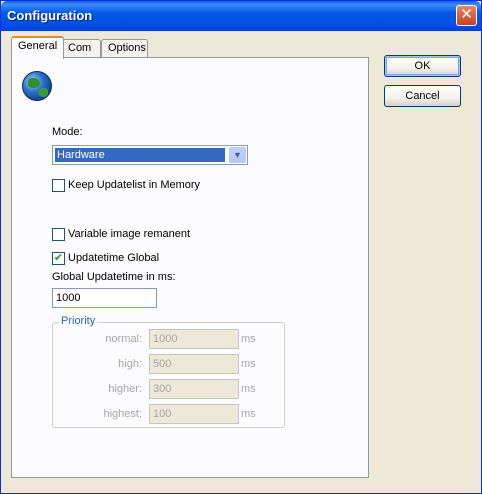 The image size is (482, 494). I want to click on tab-general: General, so click(38, 47).